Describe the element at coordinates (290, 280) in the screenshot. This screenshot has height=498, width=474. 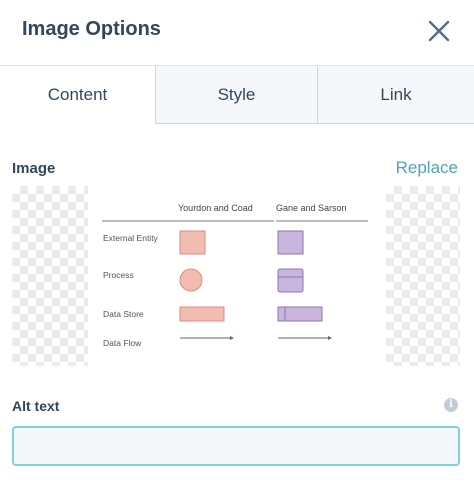
I see `gane-process-shape` at that location.